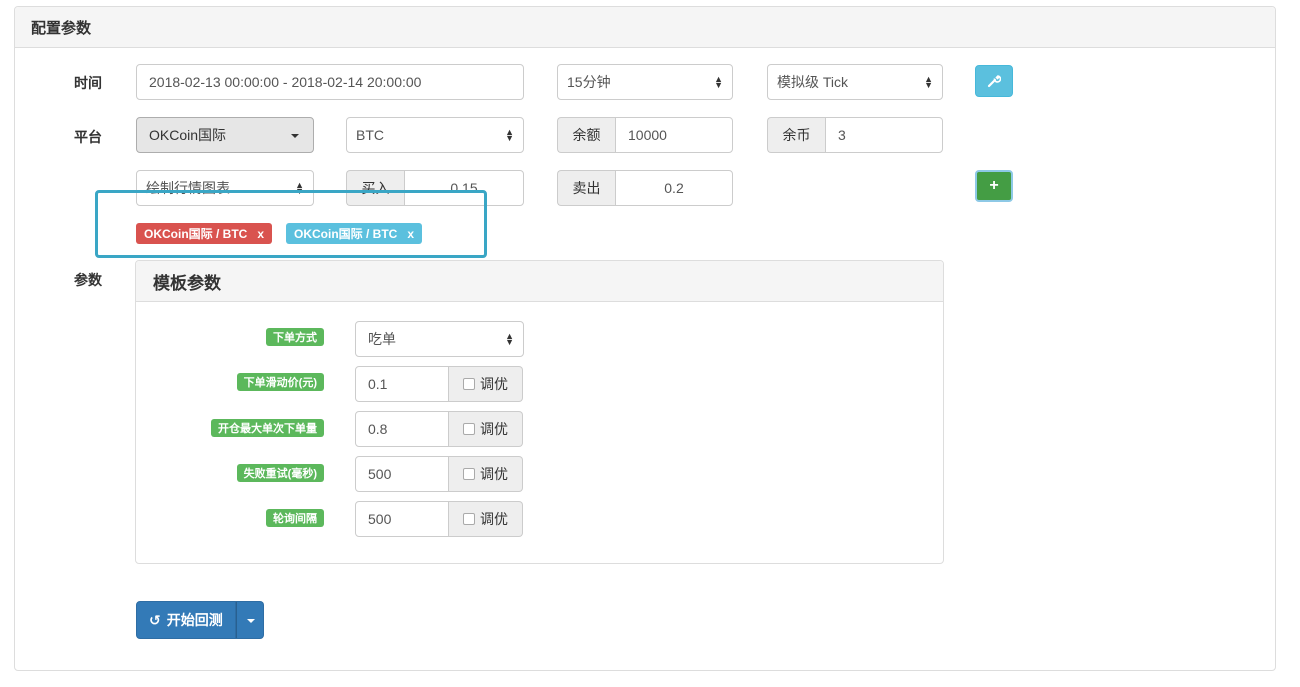 This screenshot has width=1300, height=687. What do you see at coordinates (402, 429) in the screenshot?
I see `max-order-input: 0.8` at bounding box center [402, 429].